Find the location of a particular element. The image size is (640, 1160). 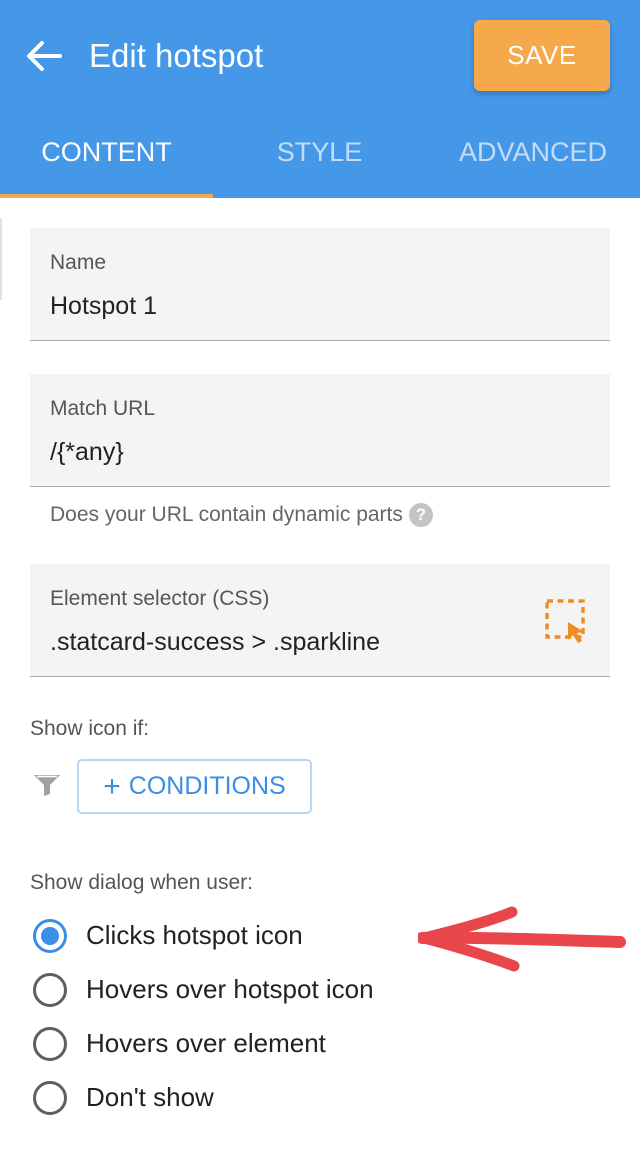

red-arrow-annotation is located at coordinates (522, 939).